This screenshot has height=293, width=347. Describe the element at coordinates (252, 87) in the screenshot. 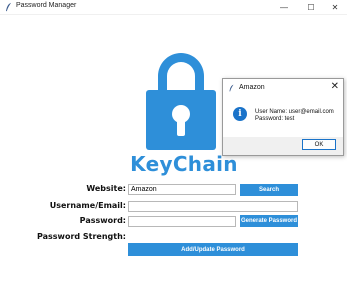

I see `dialog-title: Amazon` at that location.